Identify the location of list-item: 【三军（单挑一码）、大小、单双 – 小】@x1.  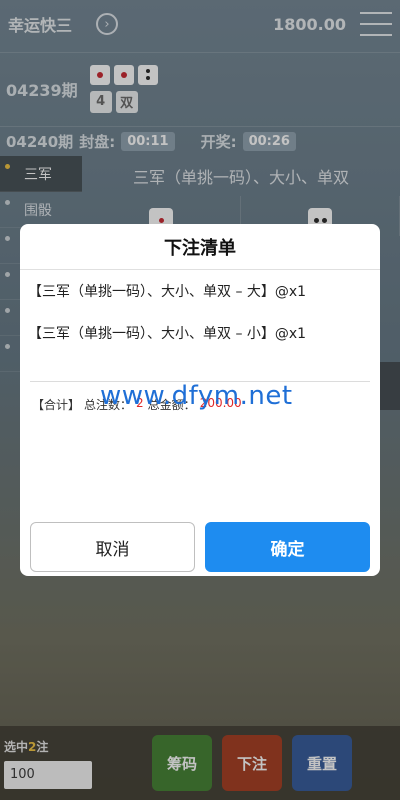
(167, 334).